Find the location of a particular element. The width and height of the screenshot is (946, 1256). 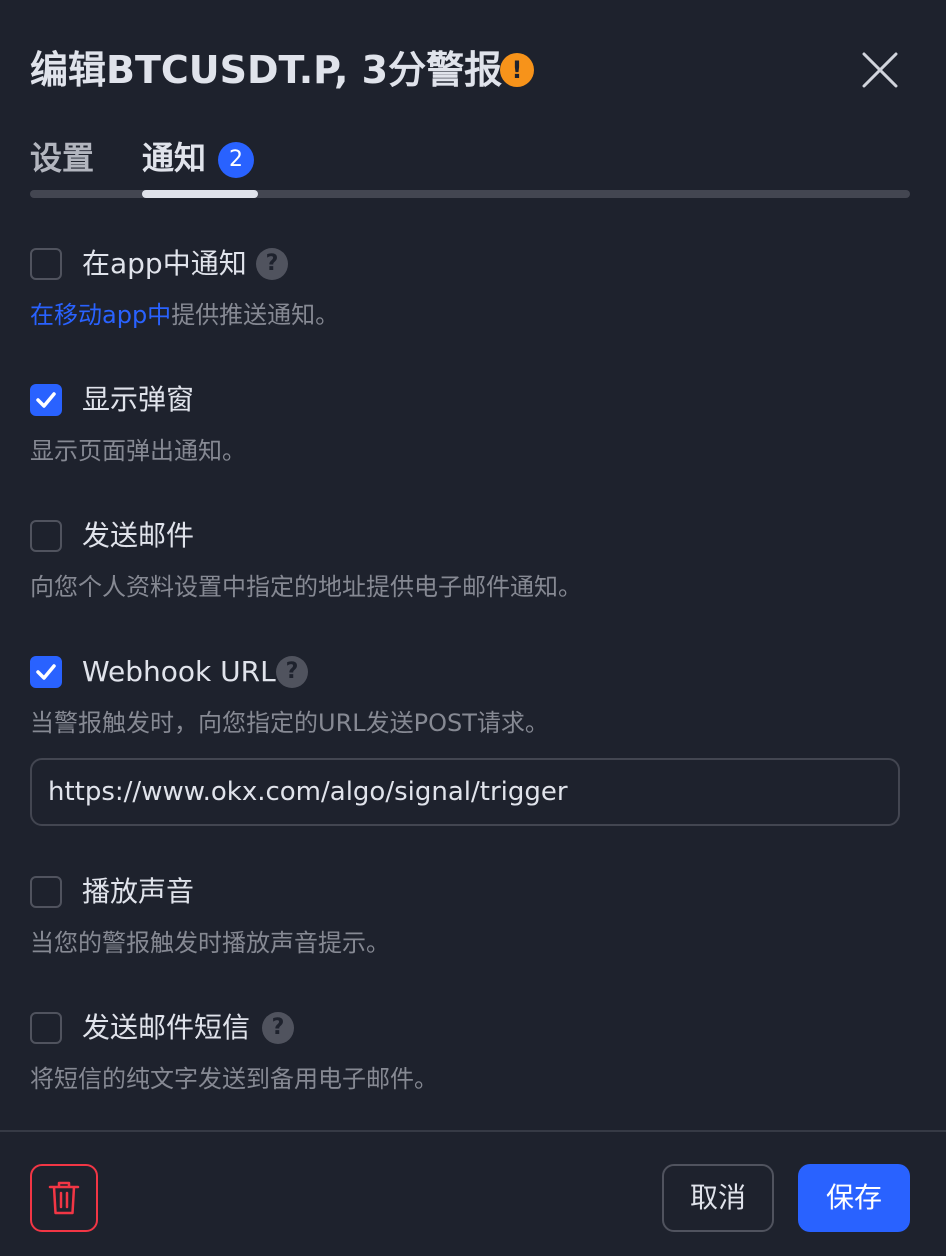

webhook-url-checkbox is located at coordinates (46, 672).